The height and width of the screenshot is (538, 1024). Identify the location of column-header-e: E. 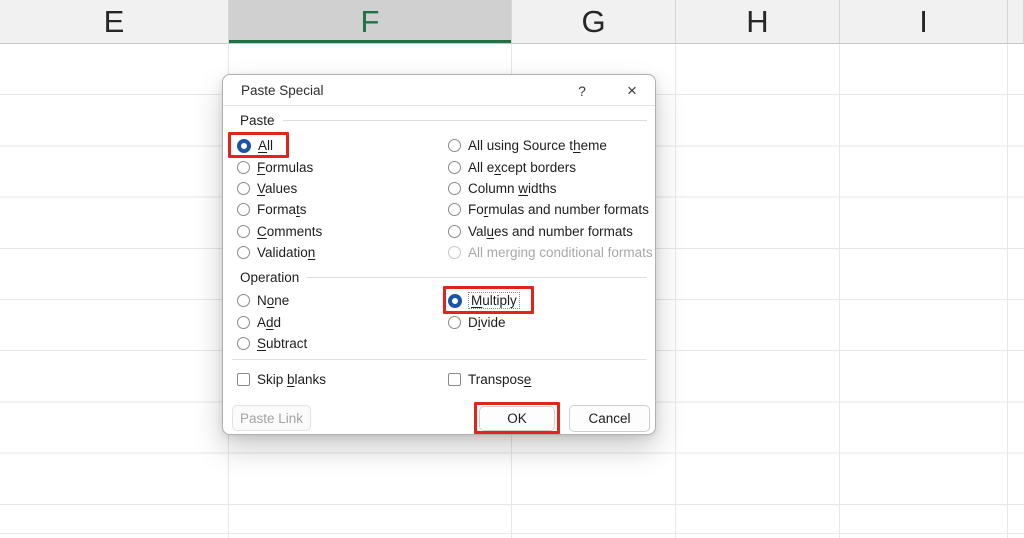
(114, 22).